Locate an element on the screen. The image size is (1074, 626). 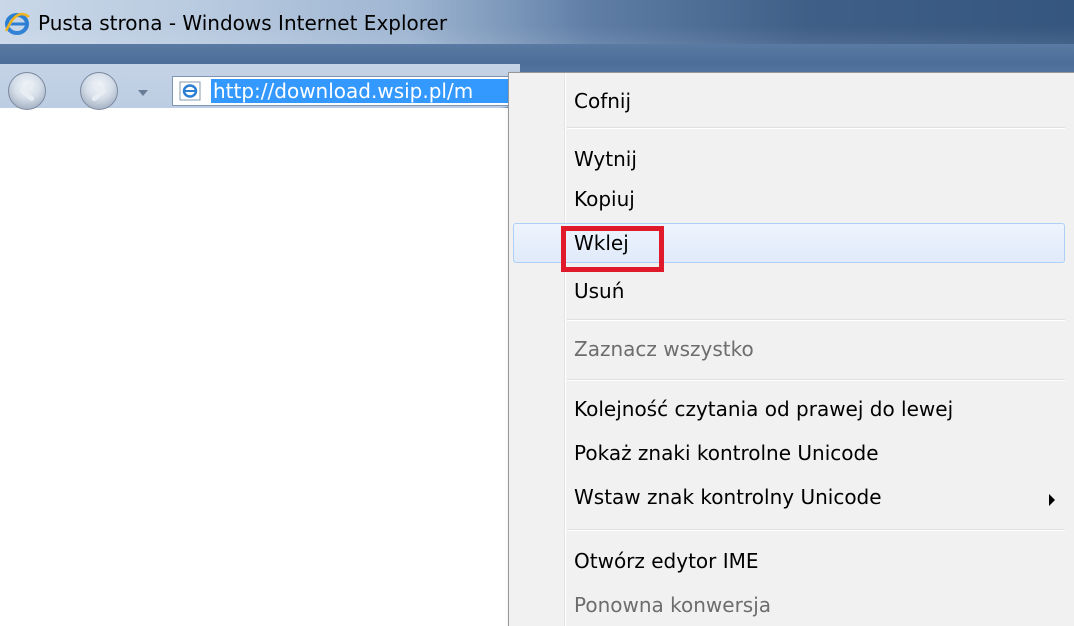
menu-item-label: Pokaż znaki kontrolne Unicode is located at coordinates (726, 453).